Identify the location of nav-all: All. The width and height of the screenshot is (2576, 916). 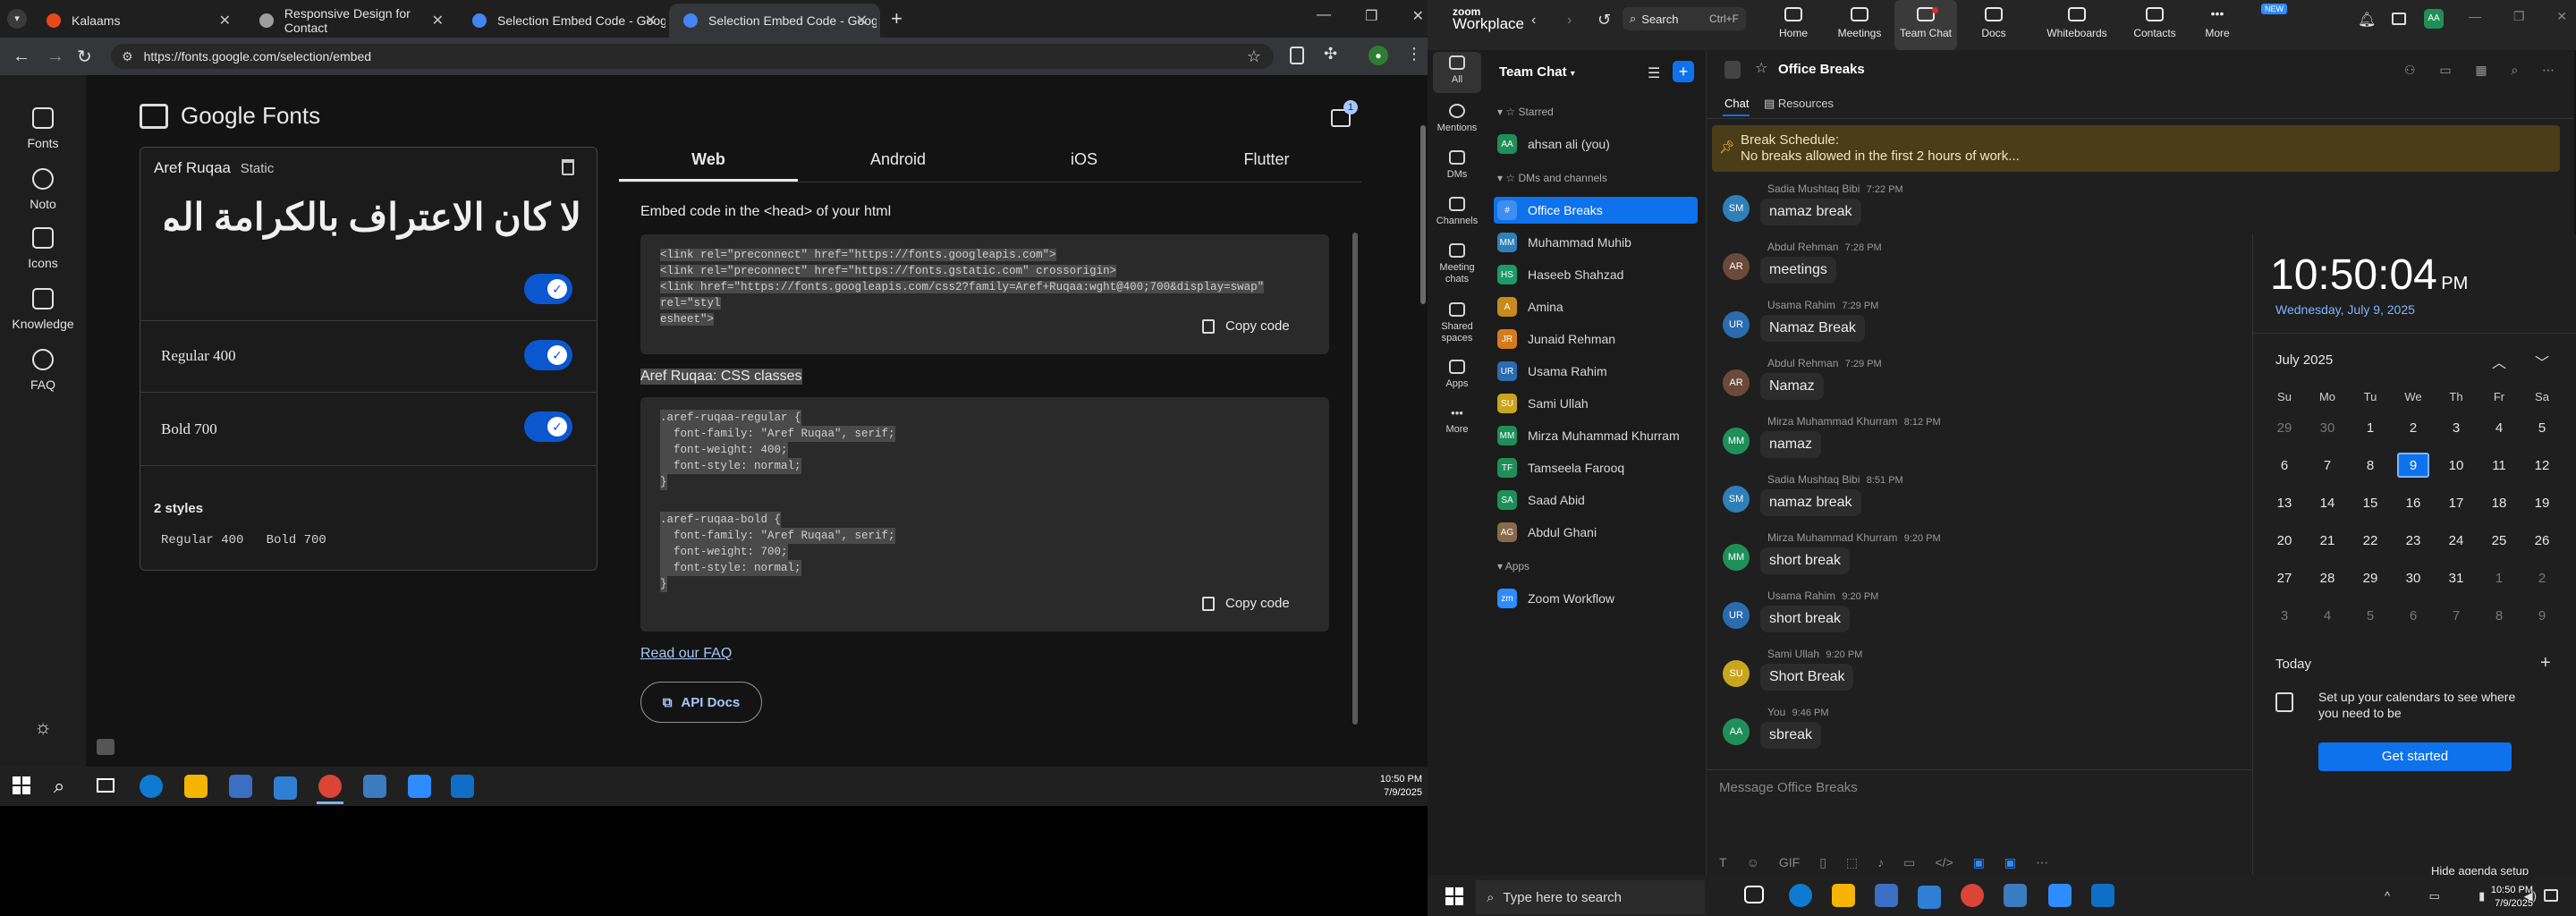
(1457, 70).